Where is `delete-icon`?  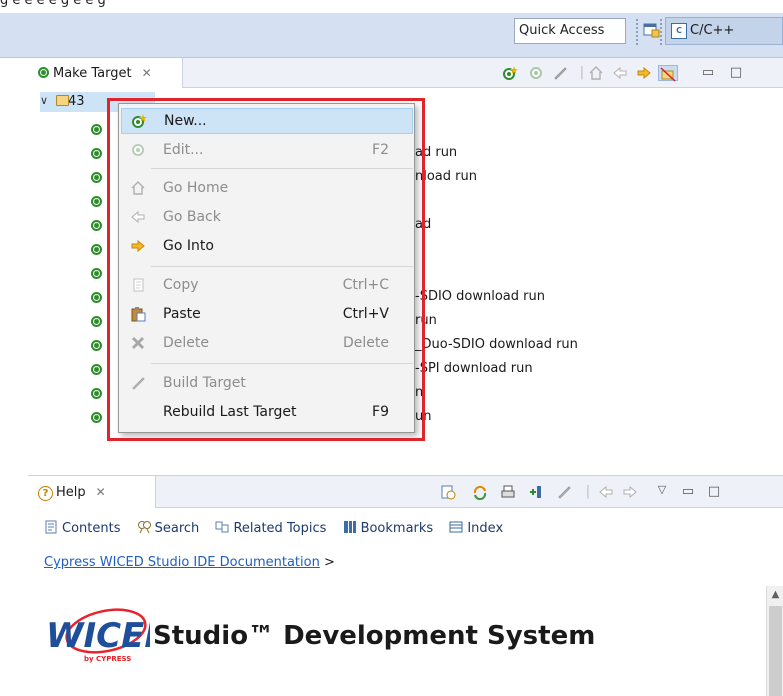 delete-icon is located at coordinates (138, 344).